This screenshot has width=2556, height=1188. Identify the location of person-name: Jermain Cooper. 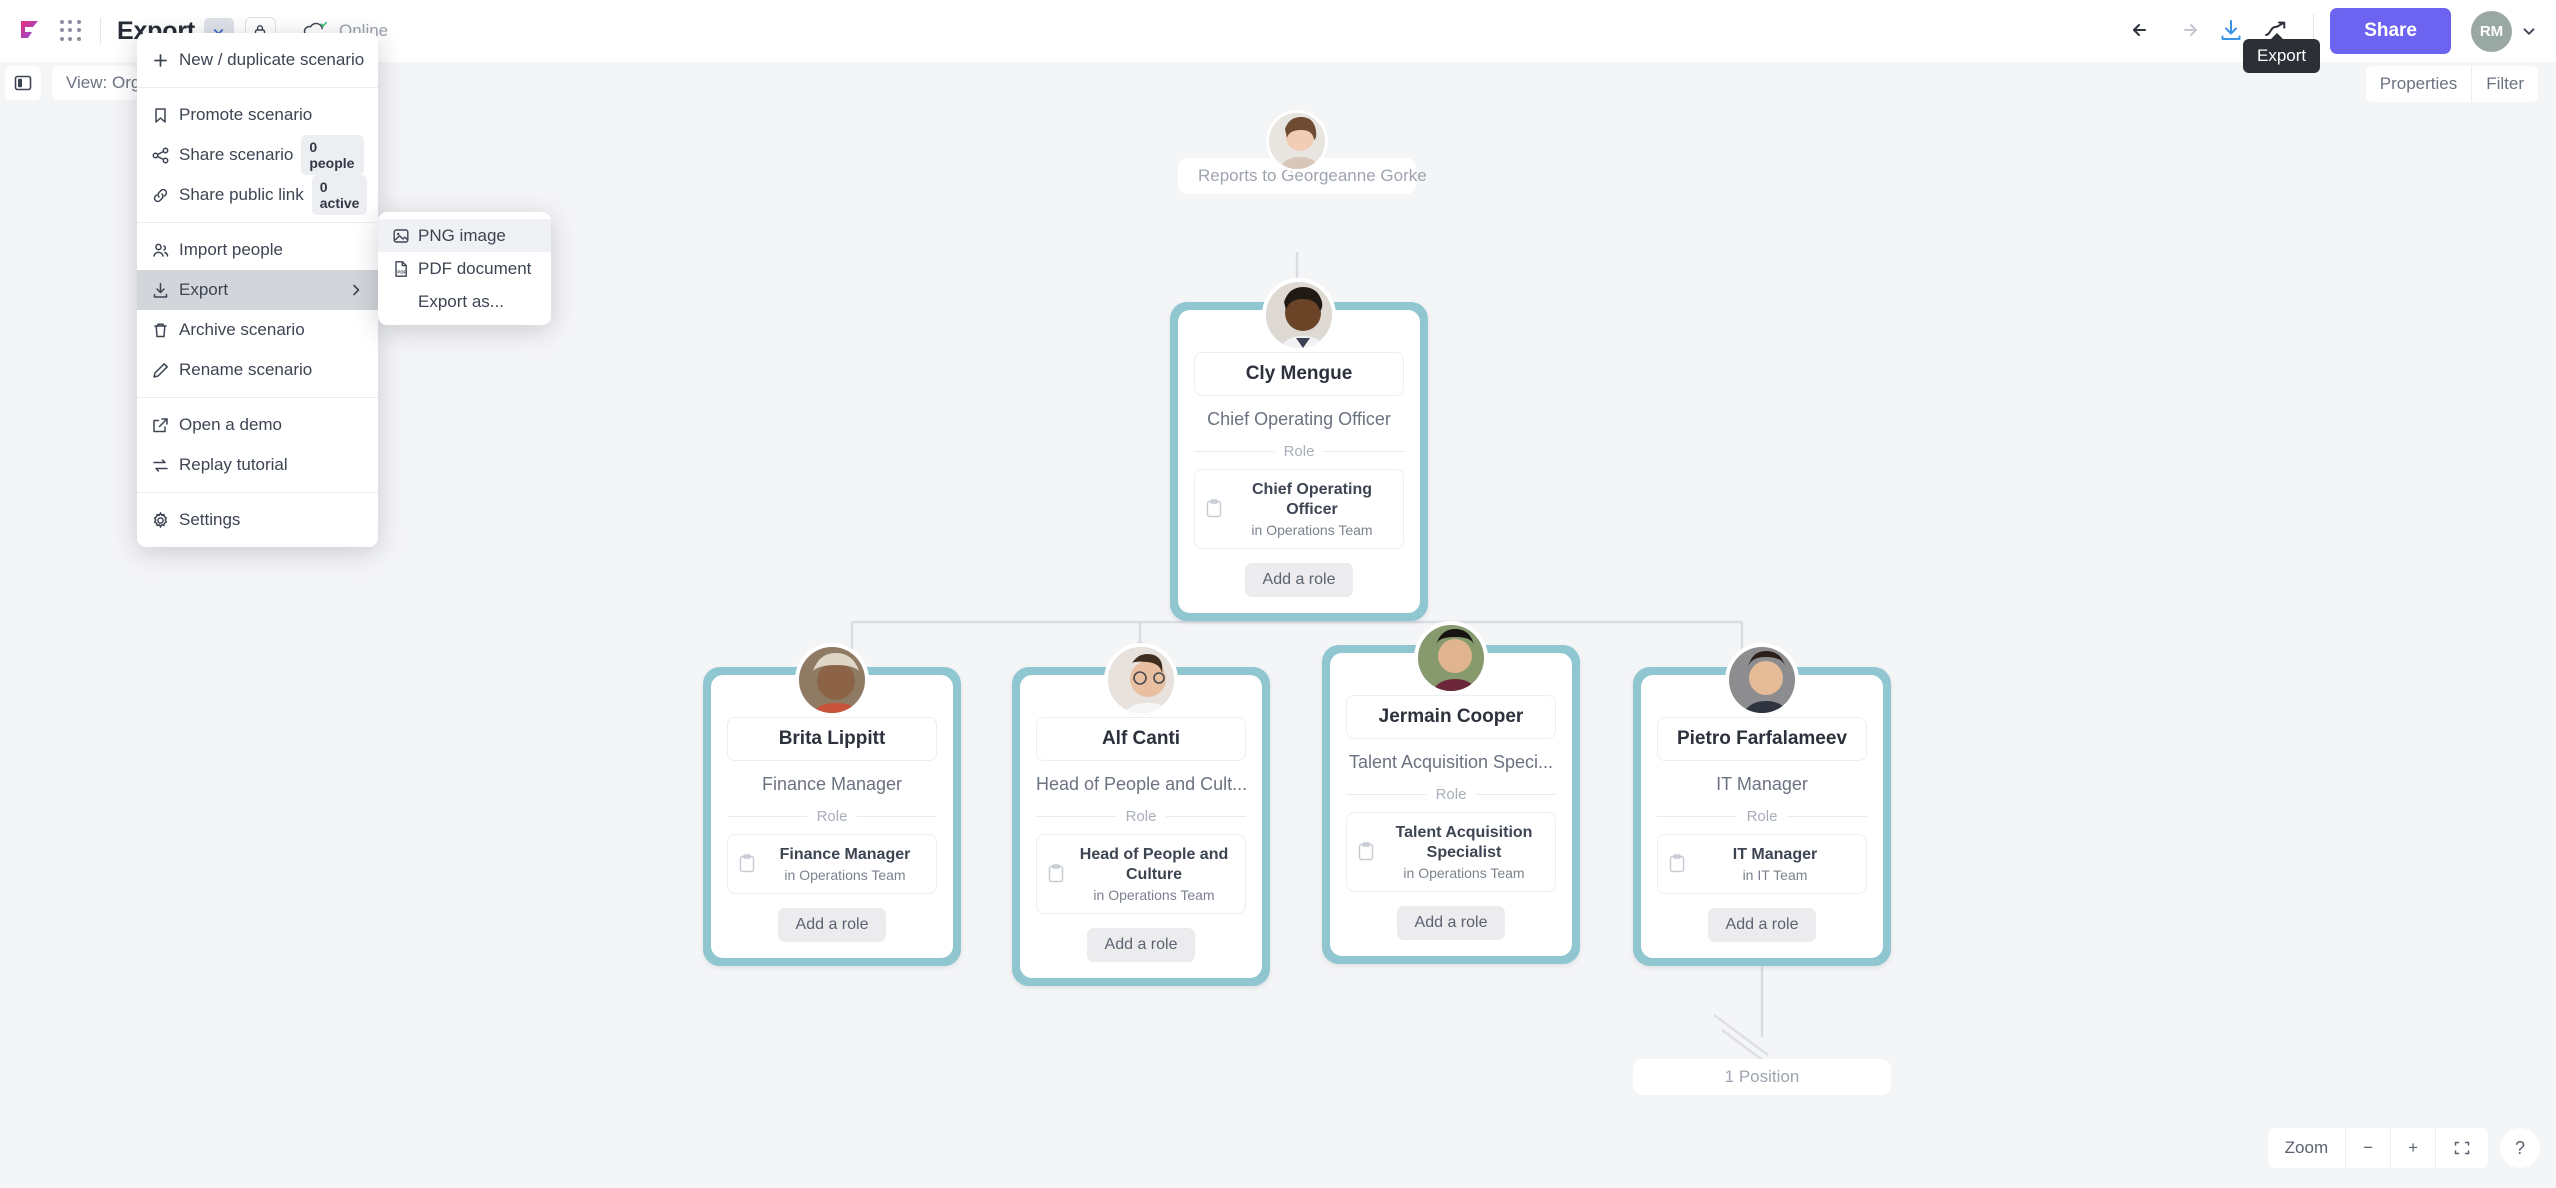
(1451, 717).